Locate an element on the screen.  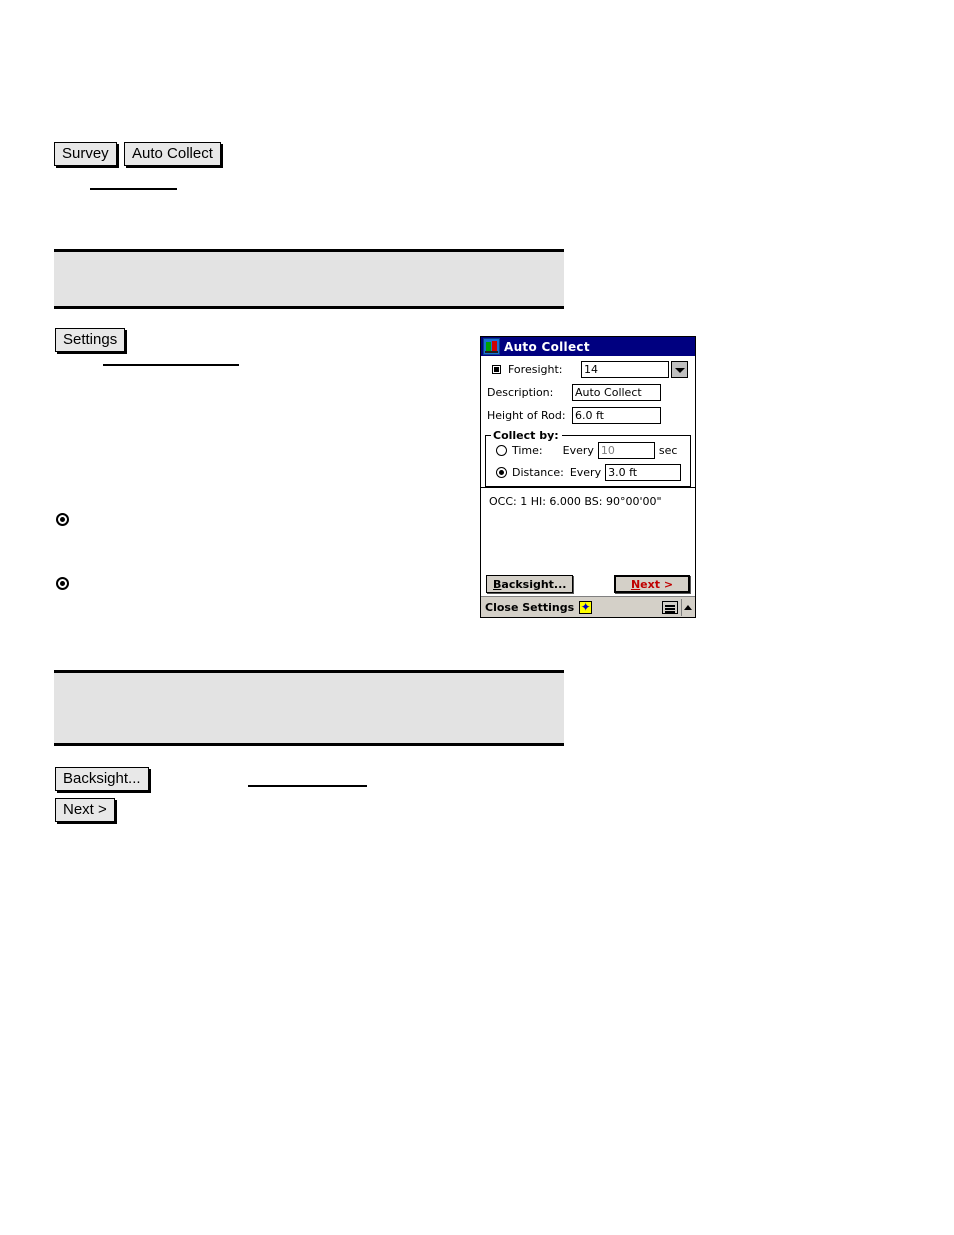
dialog-title: Auto Collect is located at coordinates (547, 346).